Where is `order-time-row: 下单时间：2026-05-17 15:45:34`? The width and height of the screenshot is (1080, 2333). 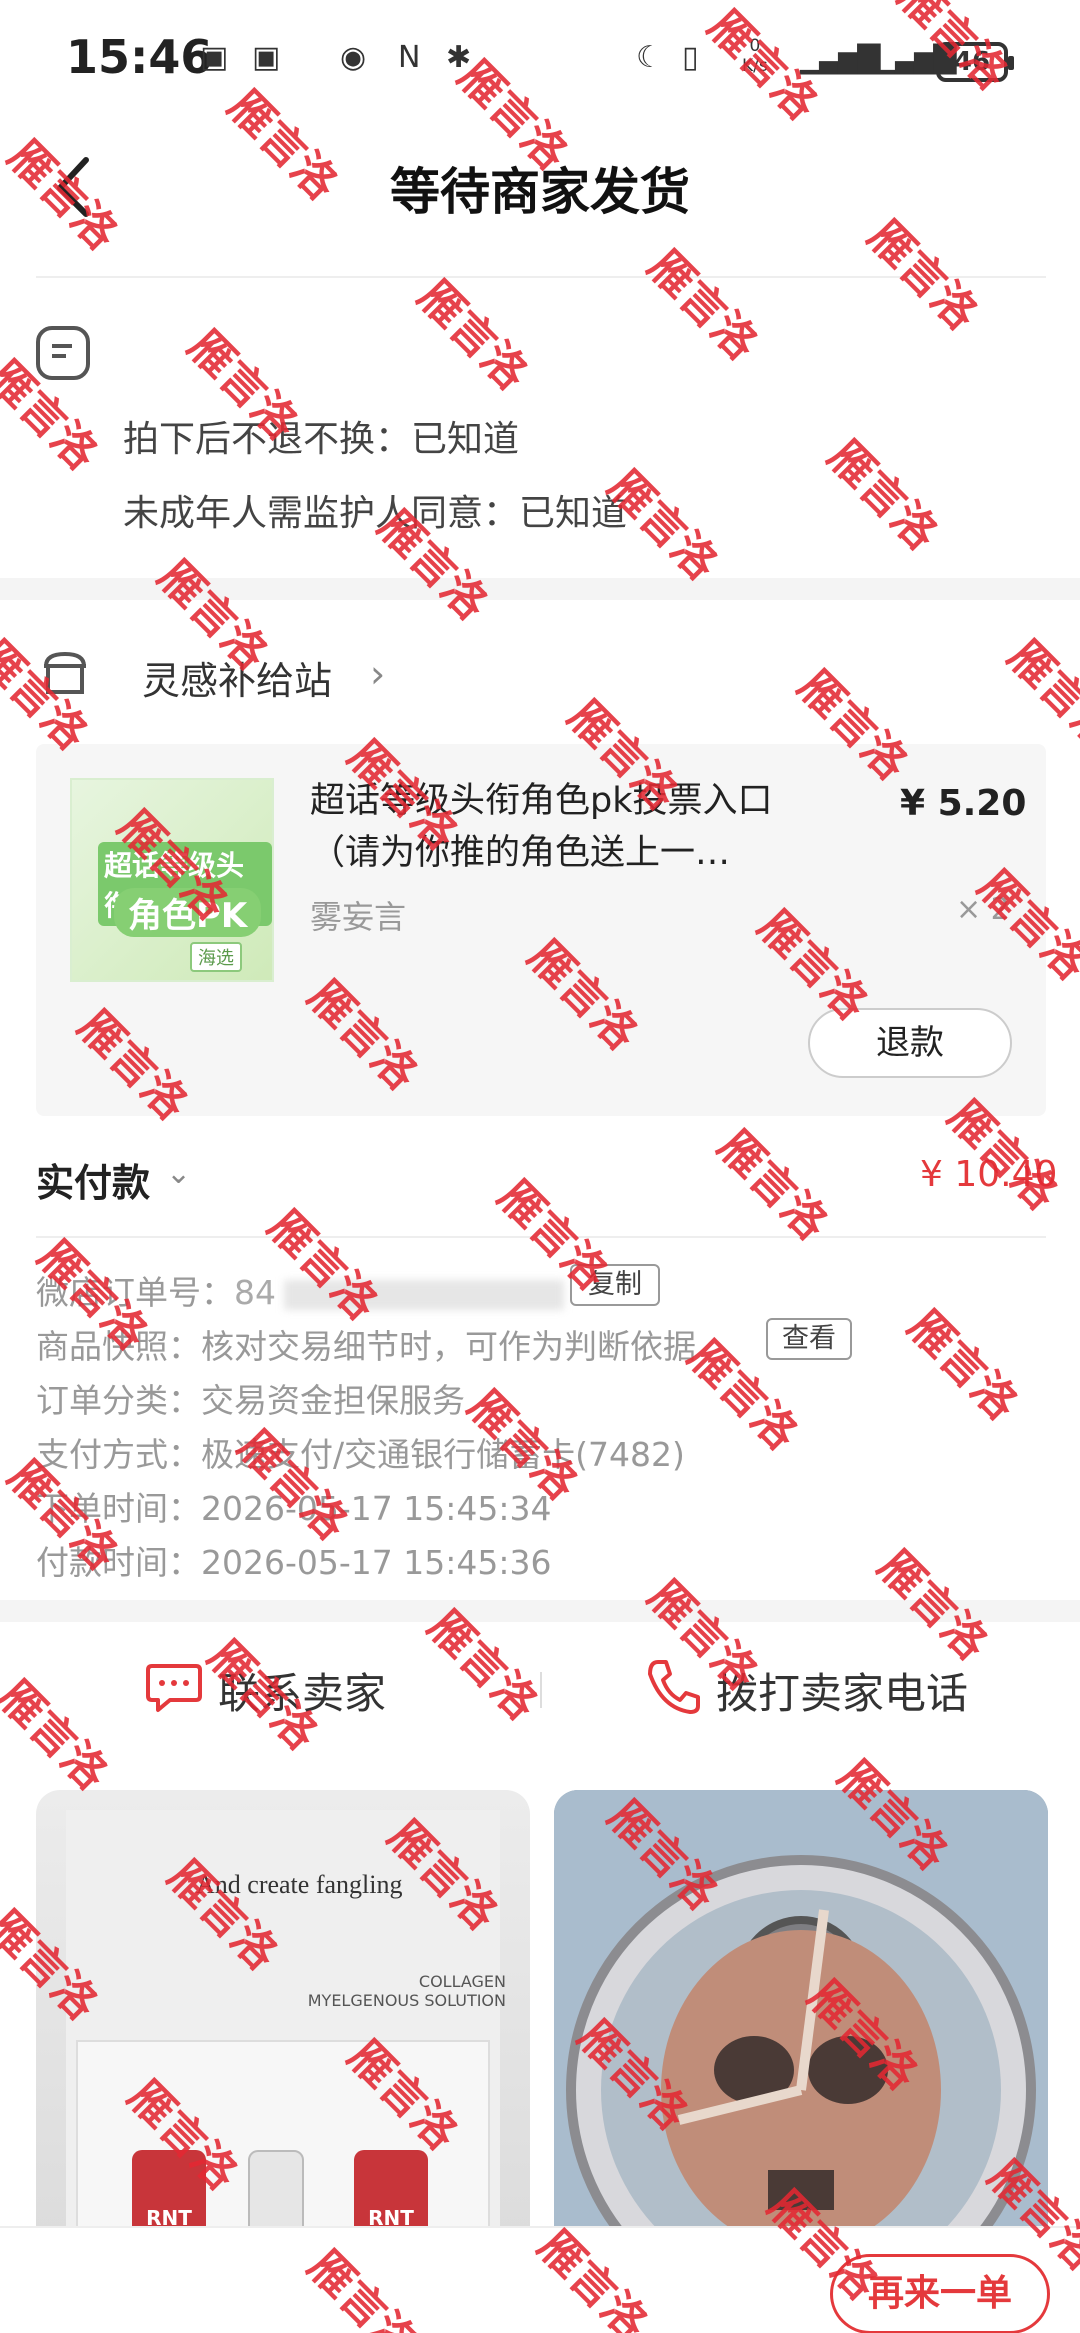 order-time-row: 下单时间：2026-05-17 15:45:34 is located at coordinates (293, 1506).